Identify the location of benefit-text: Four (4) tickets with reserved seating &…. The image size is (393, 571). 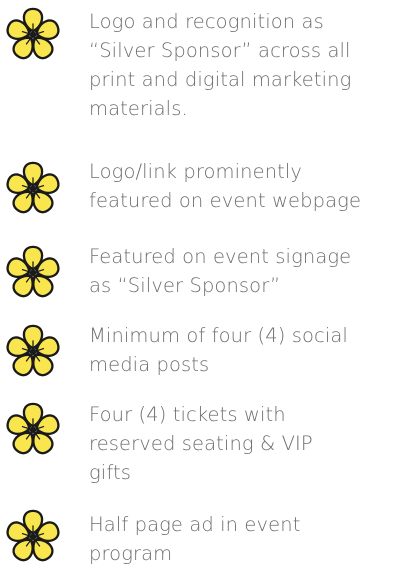
(201, 443).